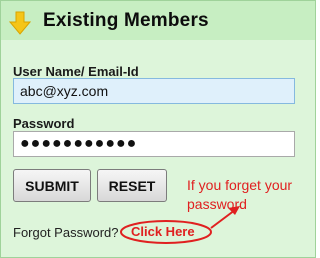 The image size is (320, 258). What do you see at coordinates (20, 23) in the screenshot?
I see `down-arrow-icon` at bounding box center [20, 23].